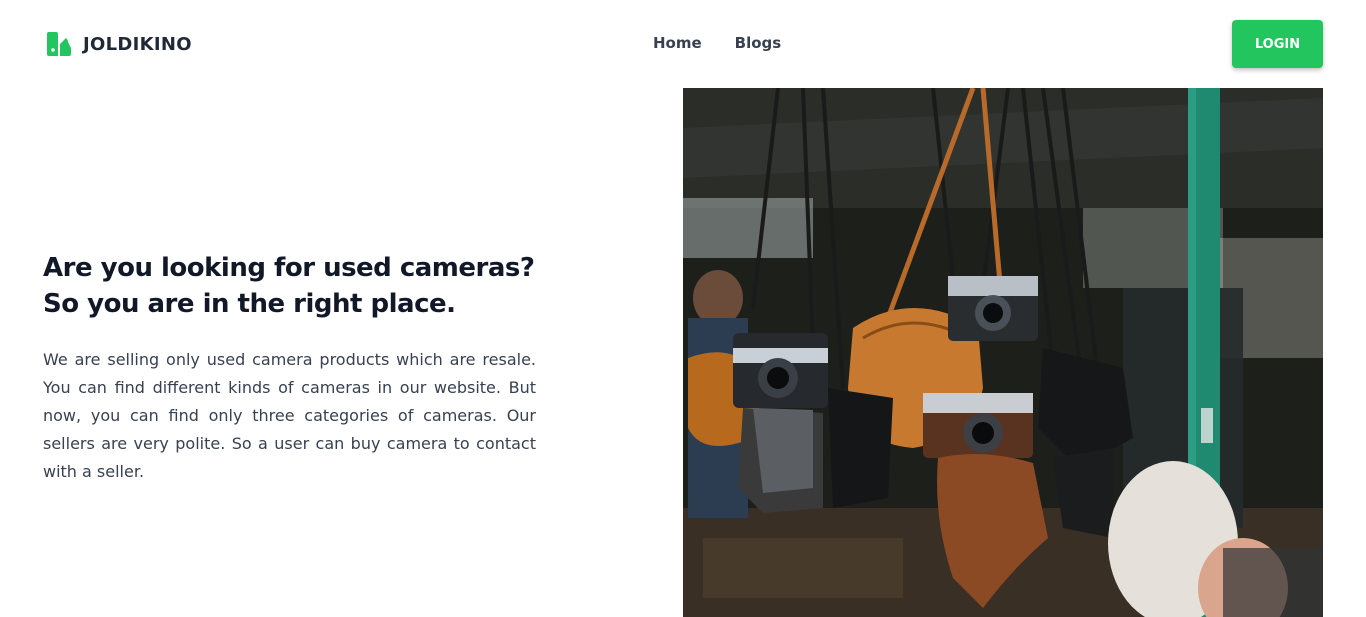 Image resolution: width=1366 pixels, height=617 pixels. I want to click on navbar: JOLDIKINO Home Blogs LOGIN, so click(683, 44).